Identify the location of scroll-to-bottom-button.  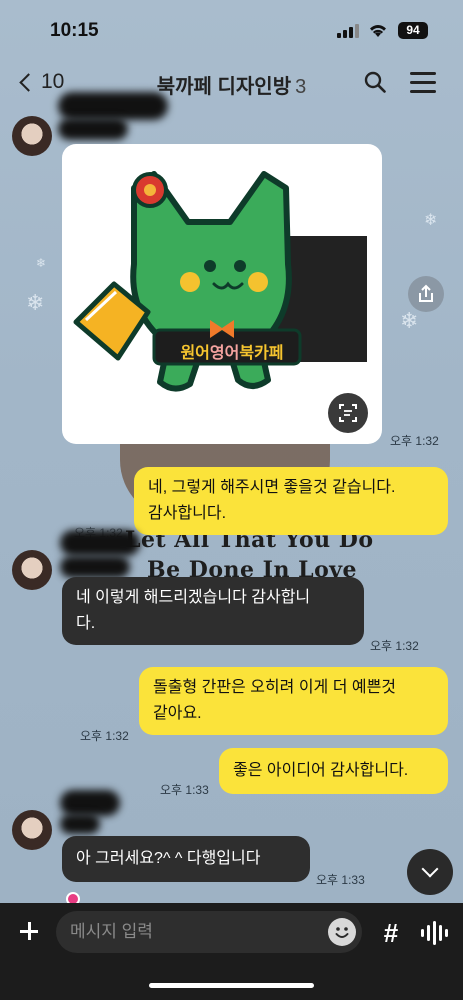
(430, 872).